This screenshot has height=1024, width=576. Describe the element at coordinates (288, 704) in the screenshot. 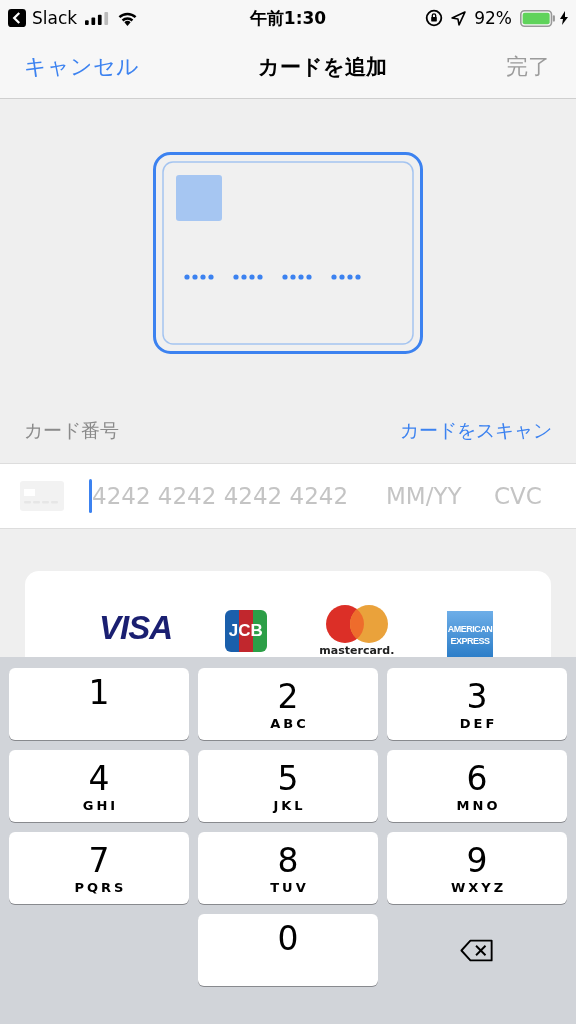

I see `keypad-key: 2 ABC` at that location.